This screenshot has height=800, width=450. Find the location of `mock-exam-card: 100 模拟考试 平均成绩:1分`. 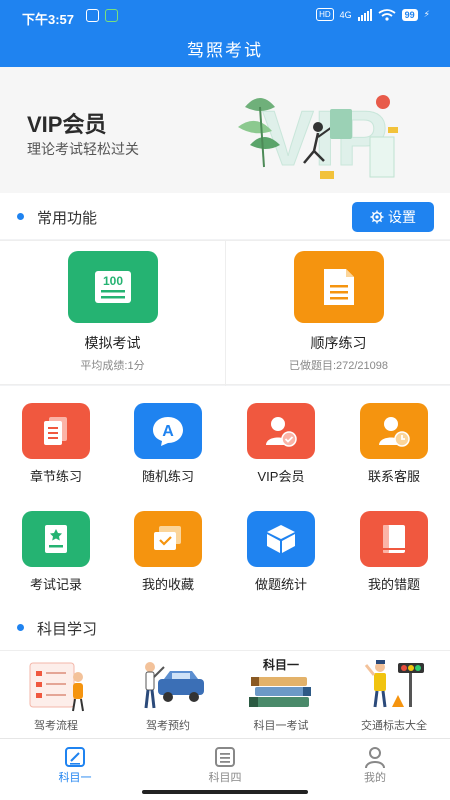

mock-exam-card: 100 模拟考试 平均成绩:1分 is located at coordinates (112, 313).